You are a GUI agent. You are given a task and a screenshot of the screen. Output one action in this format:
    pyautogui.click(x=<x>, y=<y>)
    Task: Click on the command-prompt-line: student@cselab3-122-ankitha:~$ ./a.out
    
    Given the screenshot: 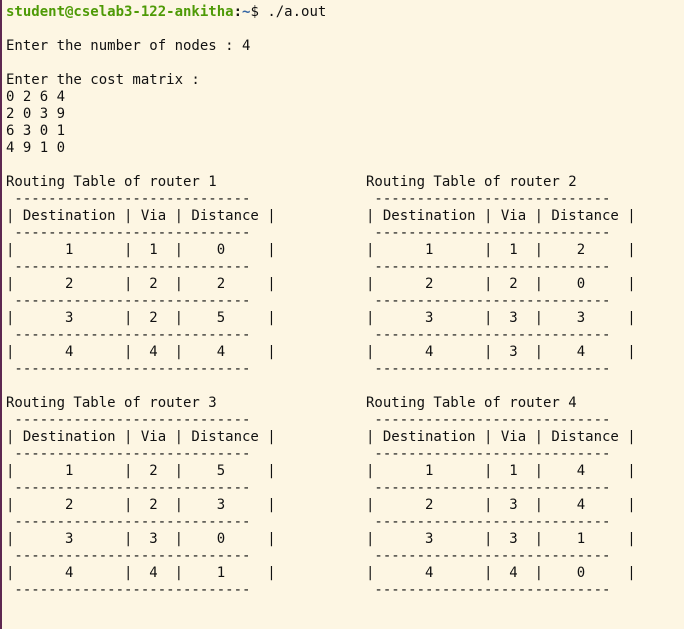 What is the action you would take?
    pyautogui.click(x=166, y=12)
    